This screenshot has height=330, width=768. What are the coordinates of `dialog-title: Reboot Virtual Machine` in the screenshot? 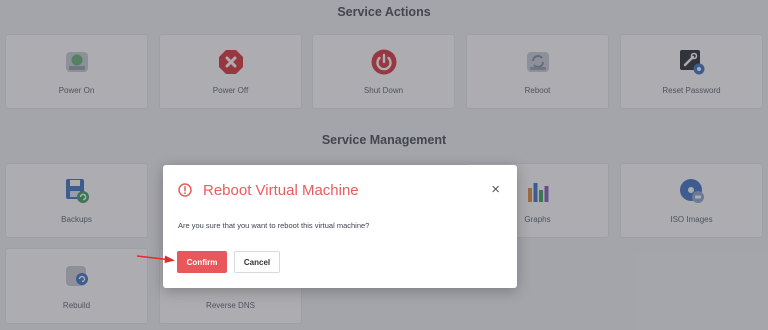 It's located at (281, 190).